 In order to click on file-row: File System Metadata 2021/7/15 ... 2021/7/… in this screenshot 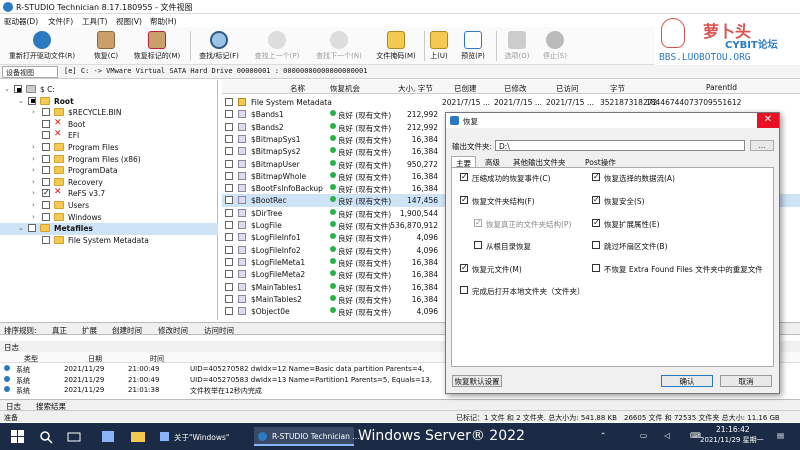, I will do `click(511, 102)`.